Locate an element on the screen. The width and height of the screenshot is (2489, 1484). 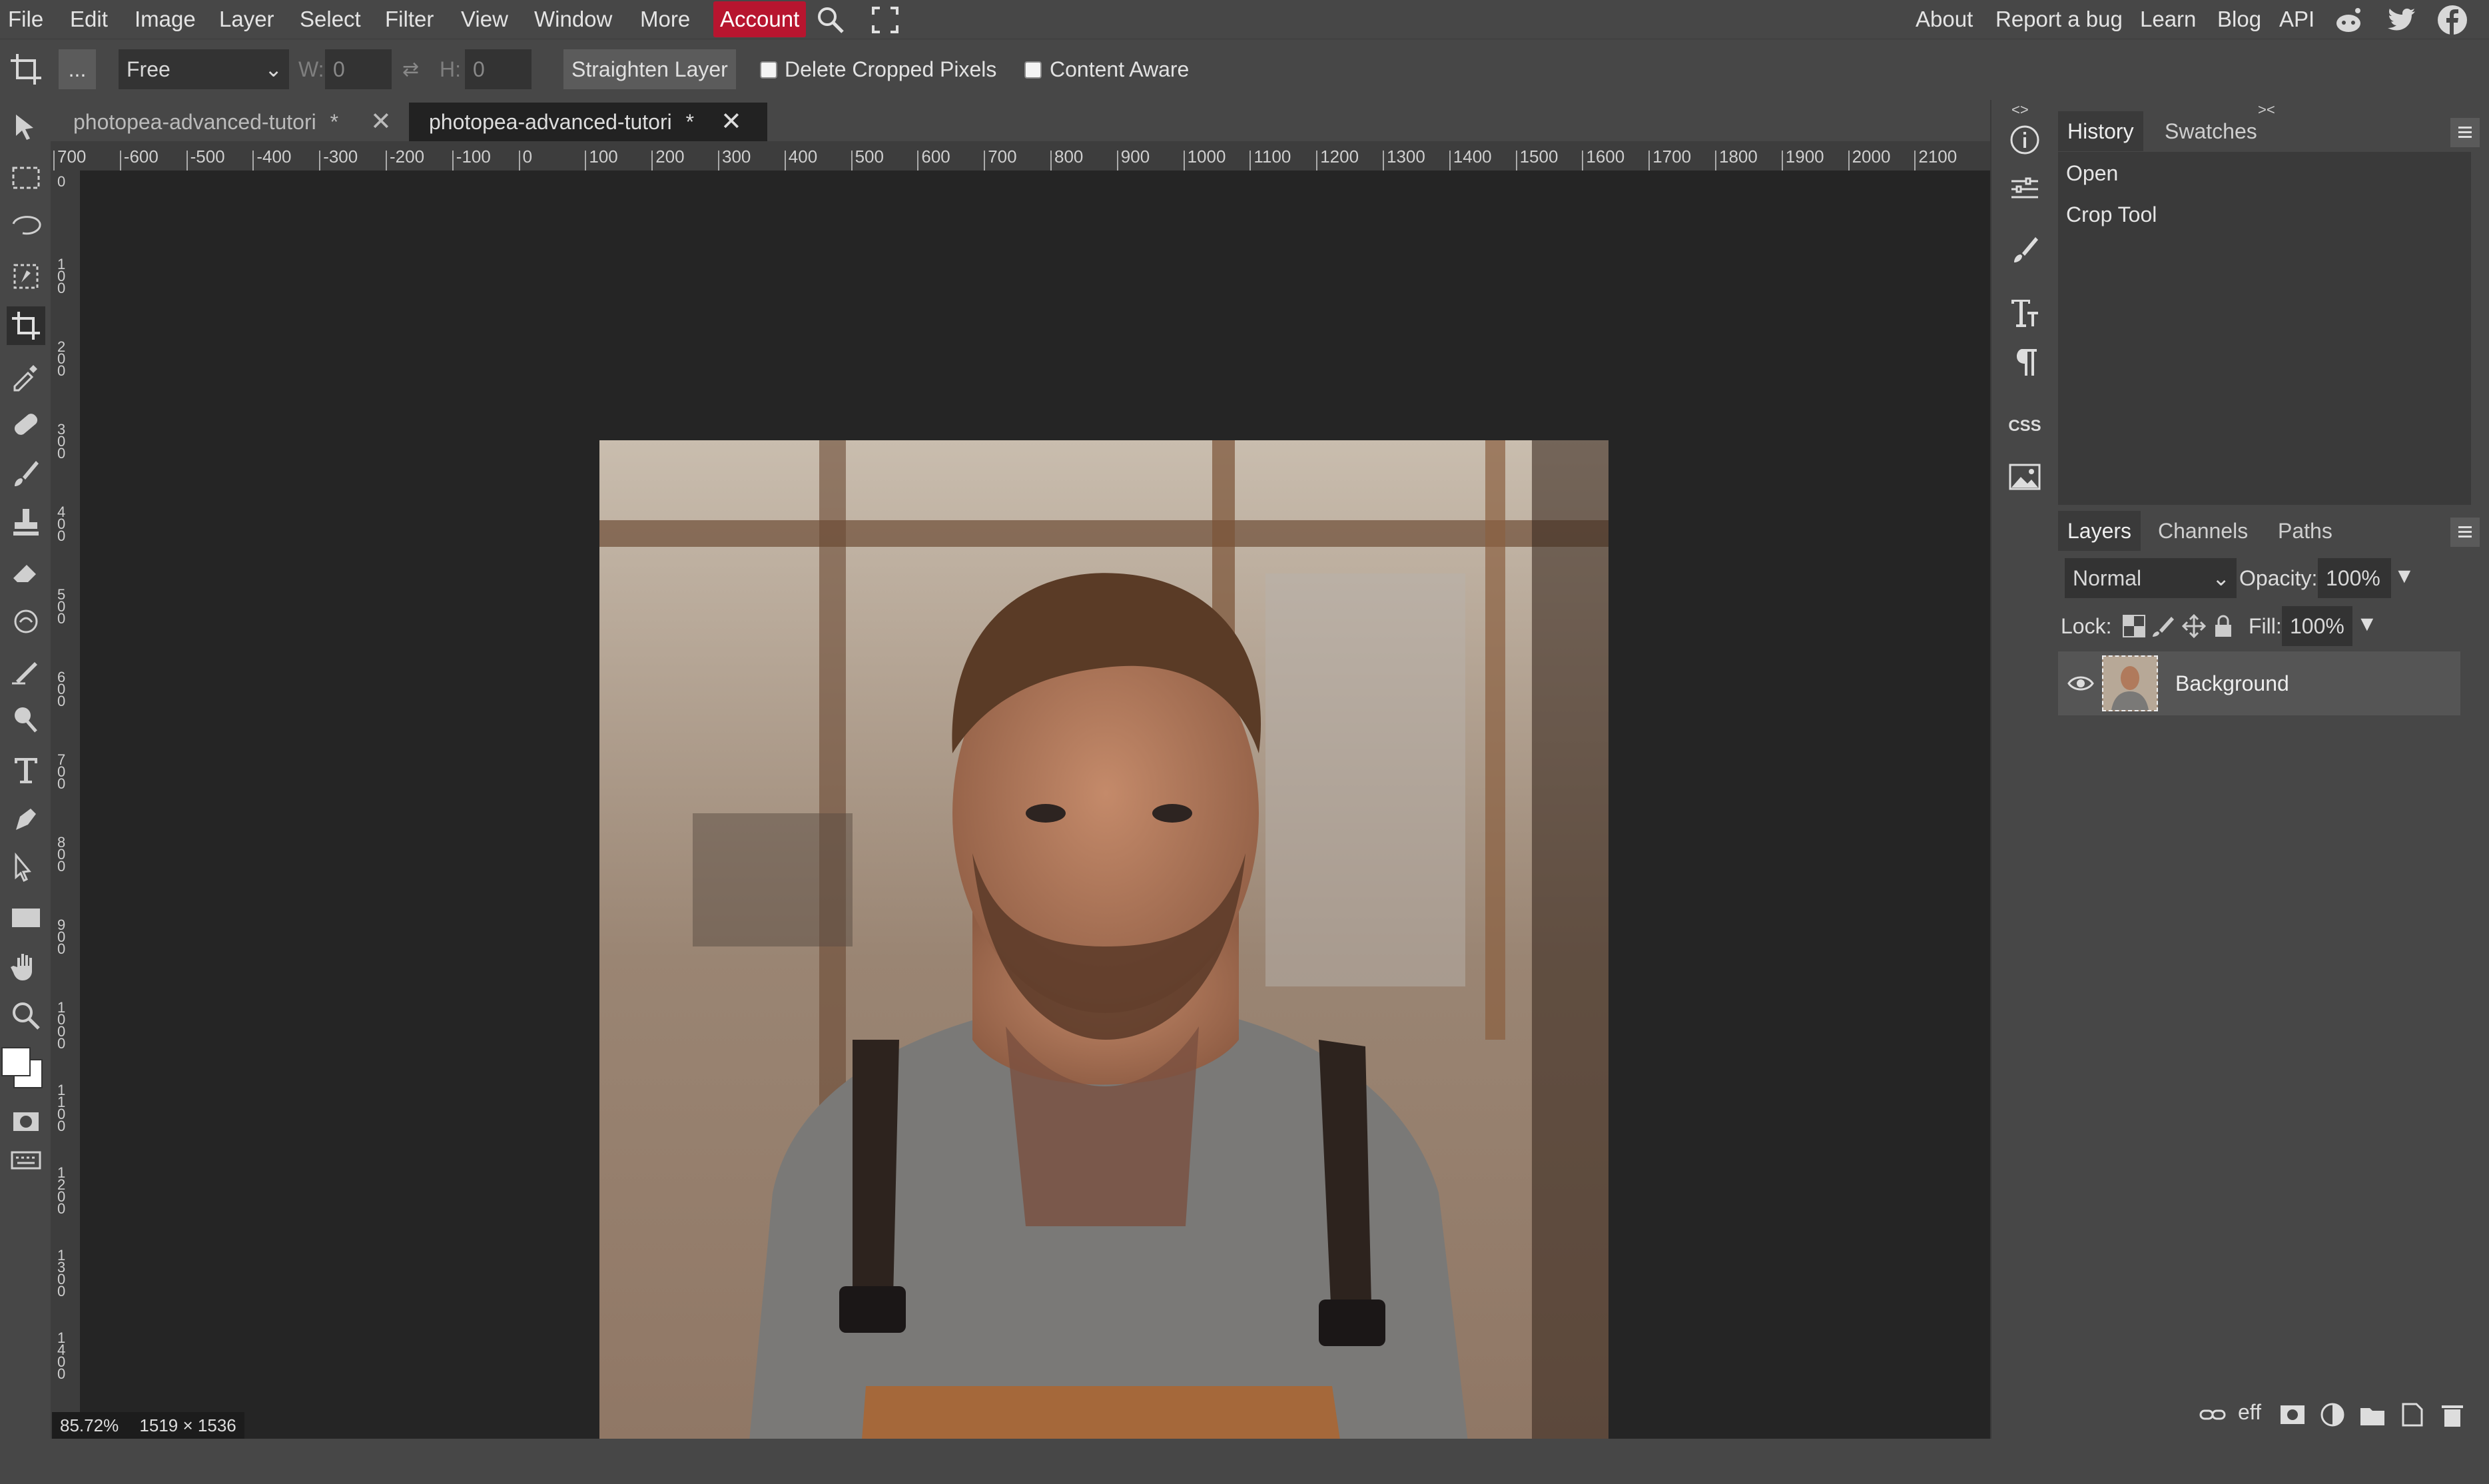
link-layers-icon is located at coordinates (2212, 1414).